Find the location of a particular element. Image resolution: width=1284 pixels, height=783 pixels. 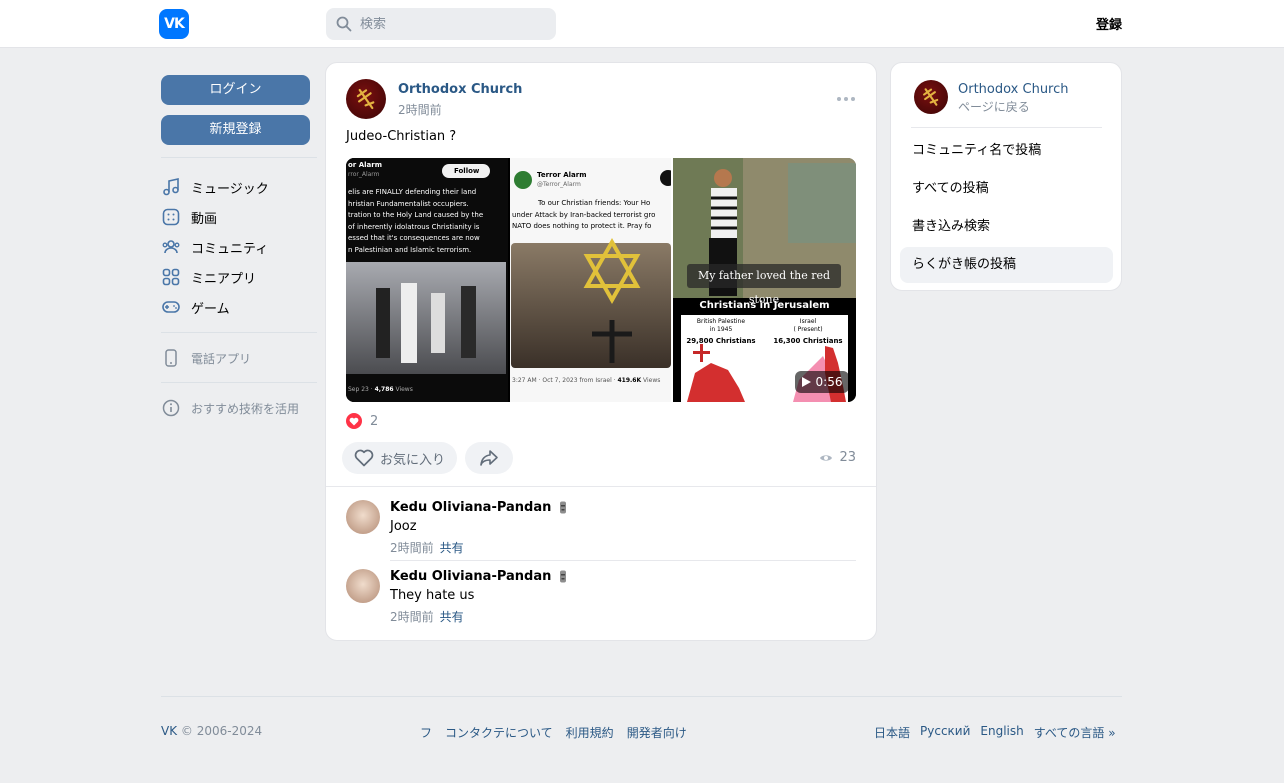

panel-item-community-posts: コミュニティ名で投稿 is located at coordinates (1006, 151).